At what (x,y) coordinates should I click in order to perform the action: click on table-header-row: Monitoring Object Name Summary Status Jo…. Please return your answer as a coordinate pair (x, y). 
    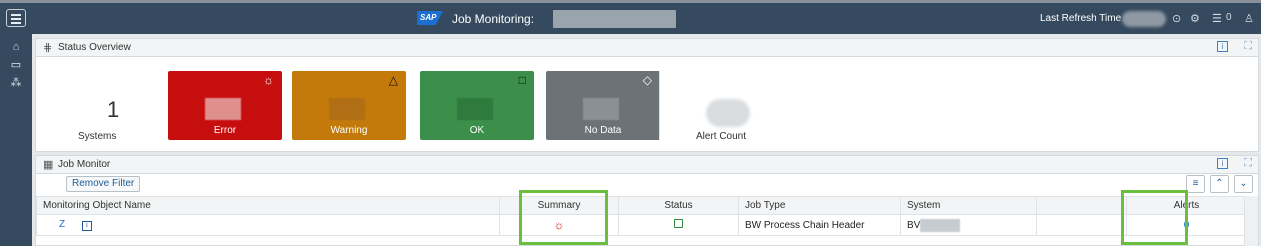
    Looking at the image, I should click on (641, 205).